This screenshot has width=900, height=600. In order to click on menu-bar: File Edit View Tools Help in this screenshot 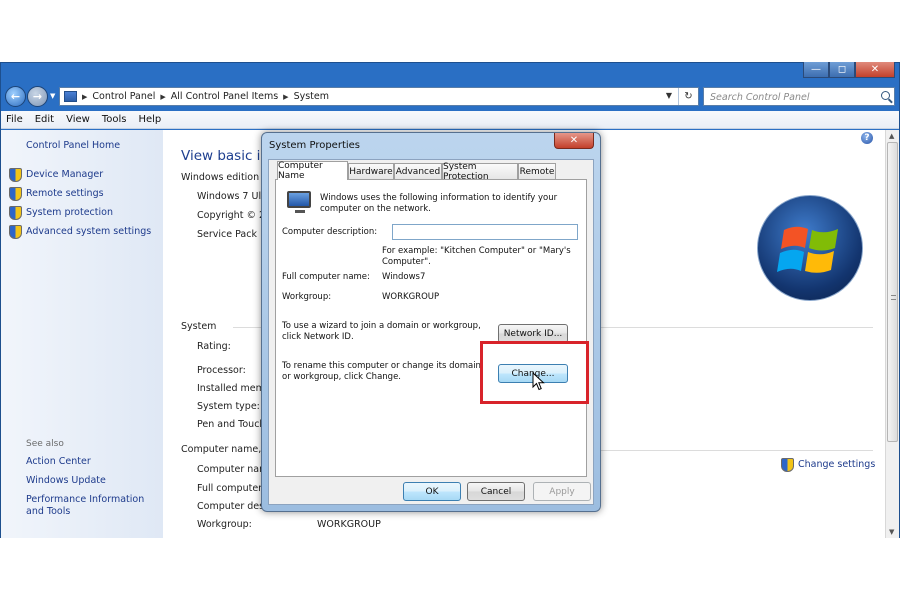, I will do `click(450, 120)`.